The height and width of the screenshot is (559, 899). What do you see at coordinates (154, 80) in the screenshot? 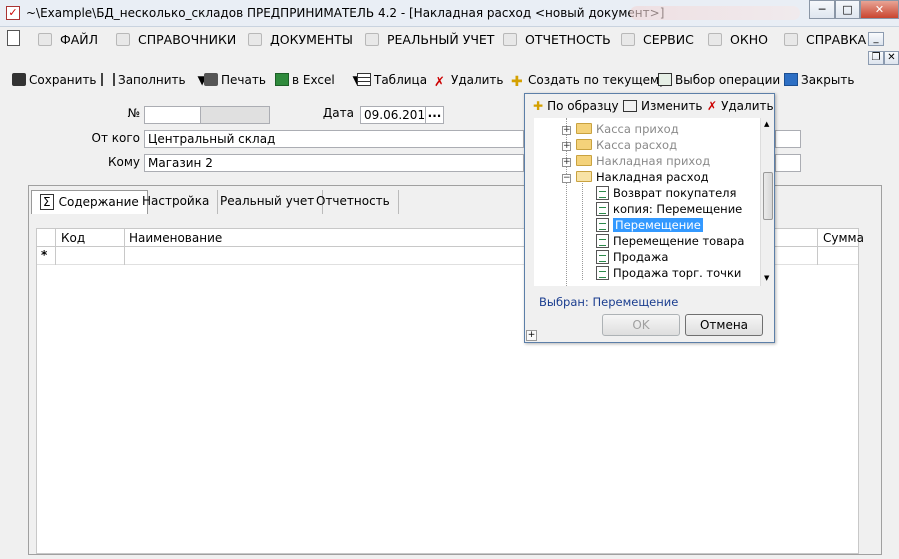
I see `fill-button: Заполнить ▼` at bounding box center [154, 80].